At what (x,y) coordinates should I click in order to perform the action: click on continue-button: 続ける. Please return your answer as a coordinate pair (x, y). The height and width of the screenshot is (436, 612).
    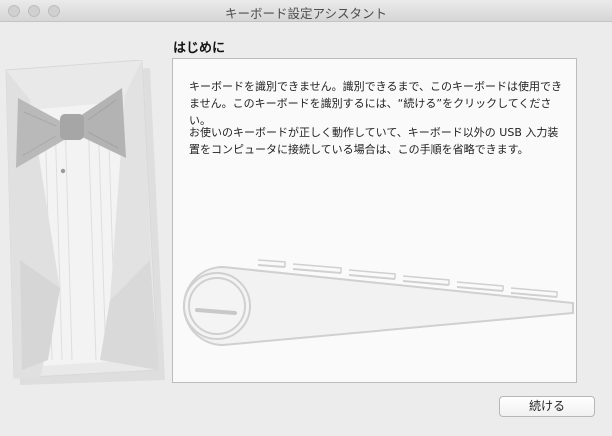
    Looking at the image, I should click on (547, 406).